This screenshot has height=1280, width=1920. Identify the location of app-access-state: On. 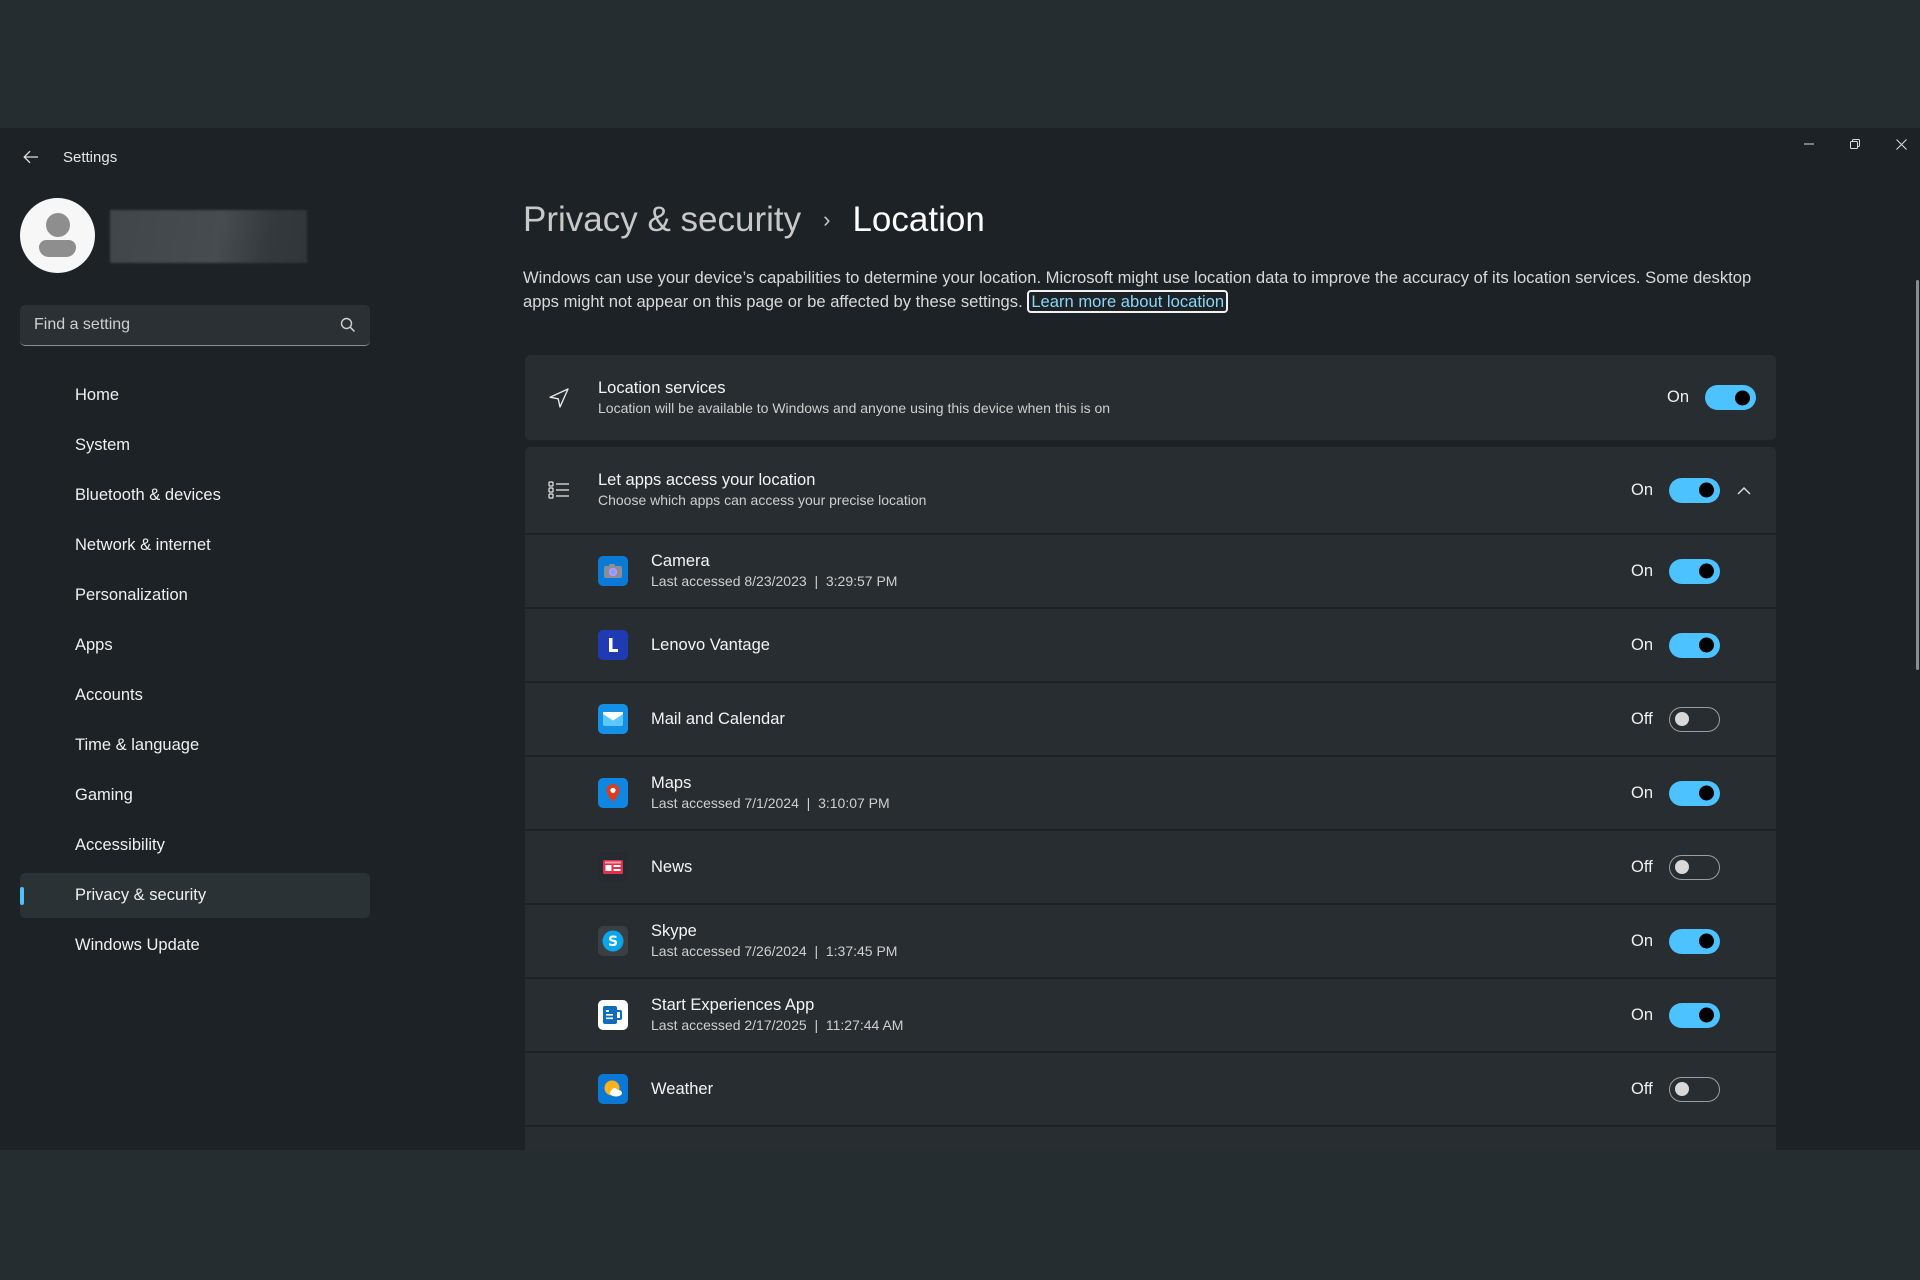
(1642, 489).